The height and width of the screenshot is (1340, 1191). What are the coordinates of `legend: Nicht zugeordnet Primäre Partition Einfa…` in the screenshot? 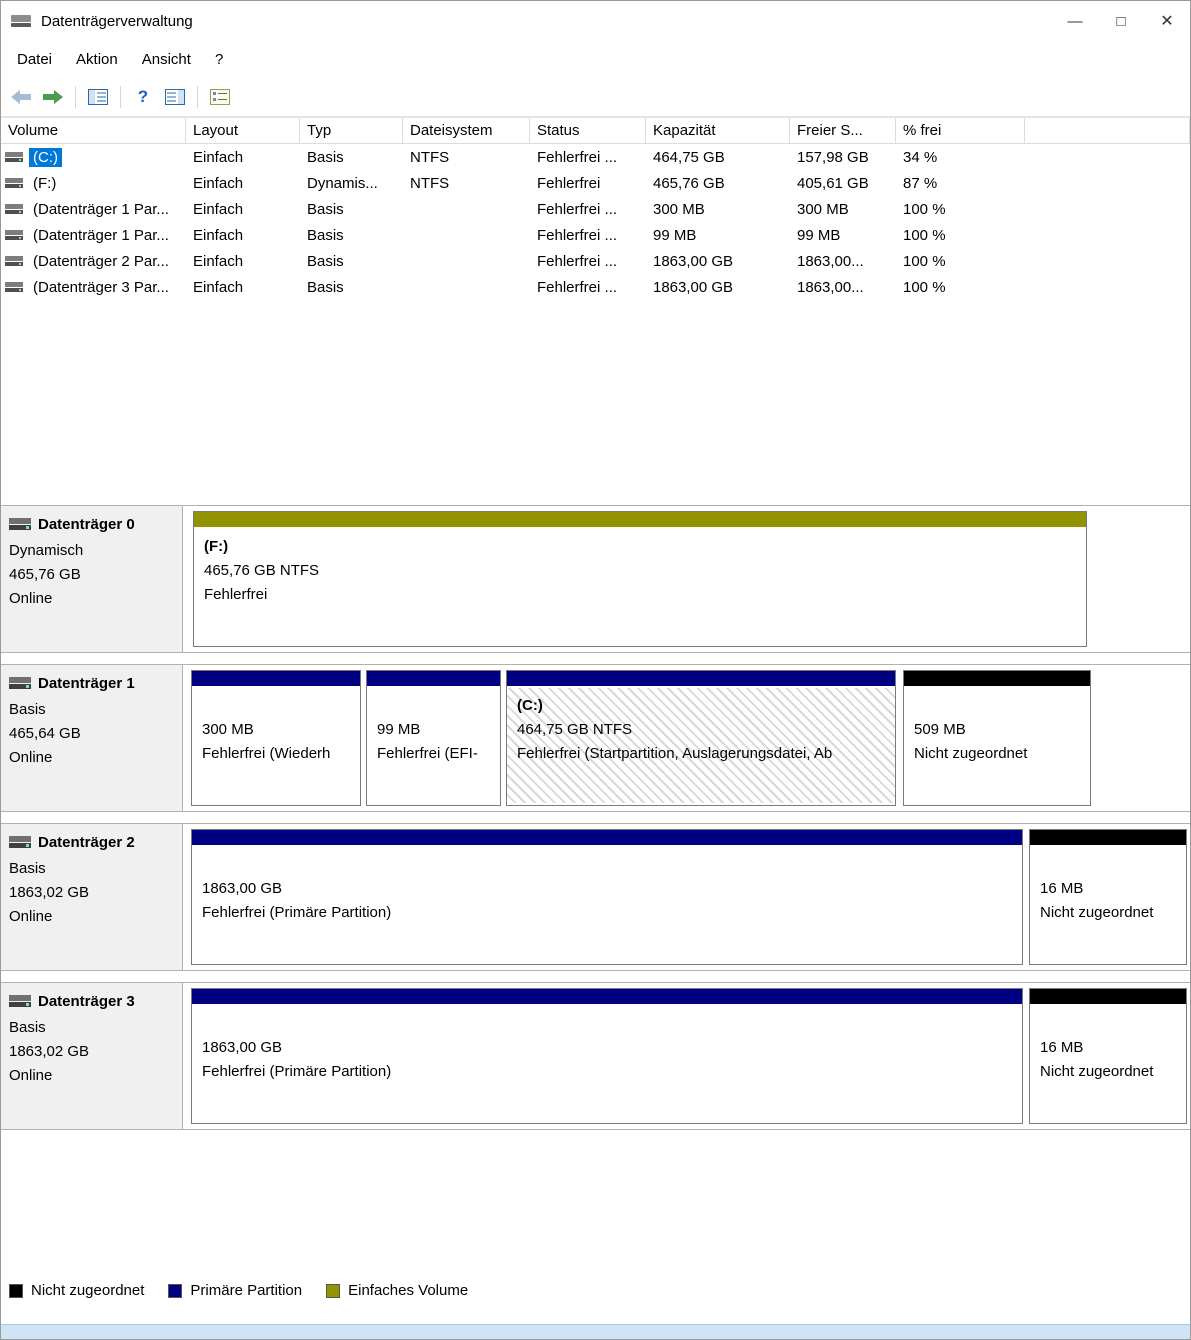 It's located at (599, 1290).